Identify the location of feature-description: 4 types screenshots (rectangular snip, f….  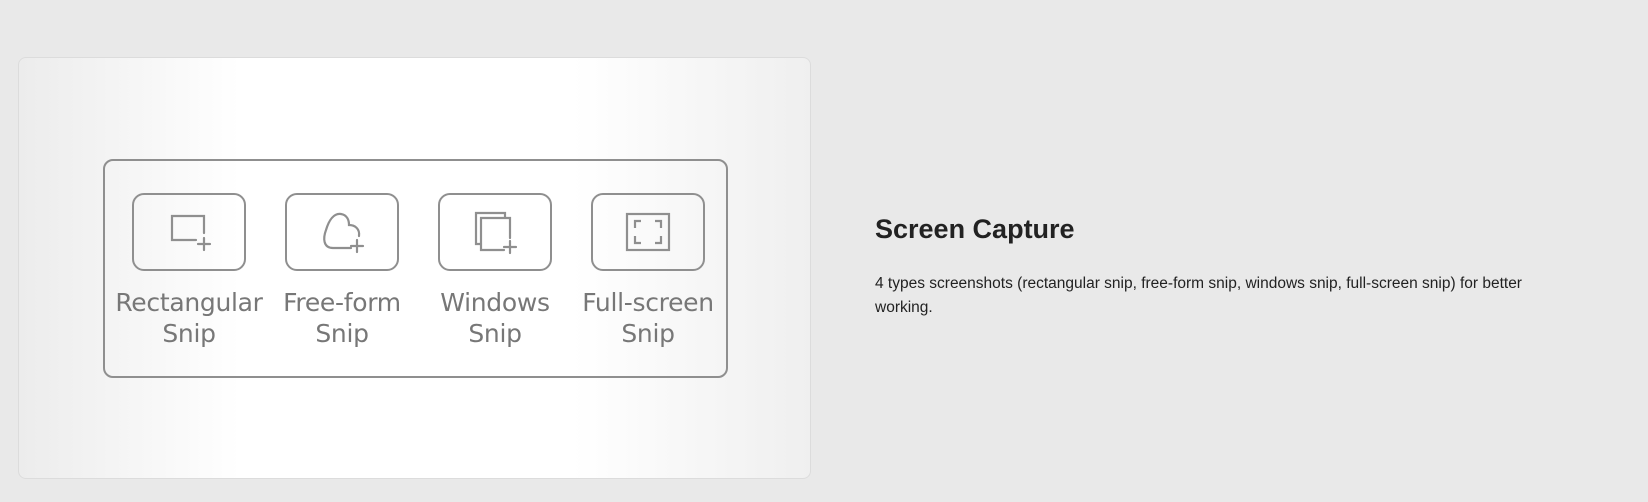
(1198, 295).